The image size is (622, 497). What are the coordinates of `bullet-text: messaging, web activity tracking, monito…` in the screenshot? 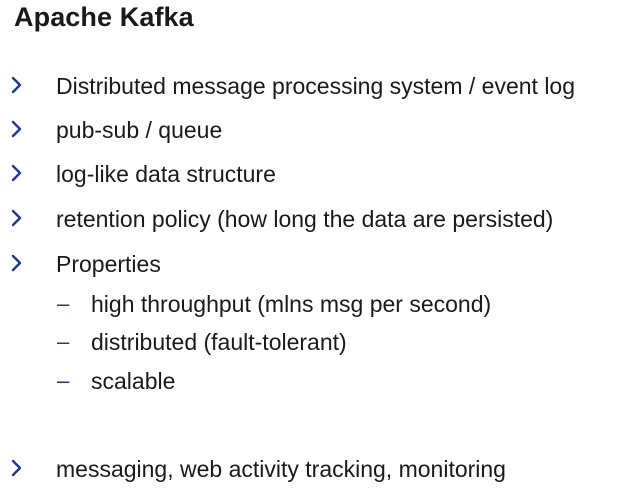 It's located at (281, 469).